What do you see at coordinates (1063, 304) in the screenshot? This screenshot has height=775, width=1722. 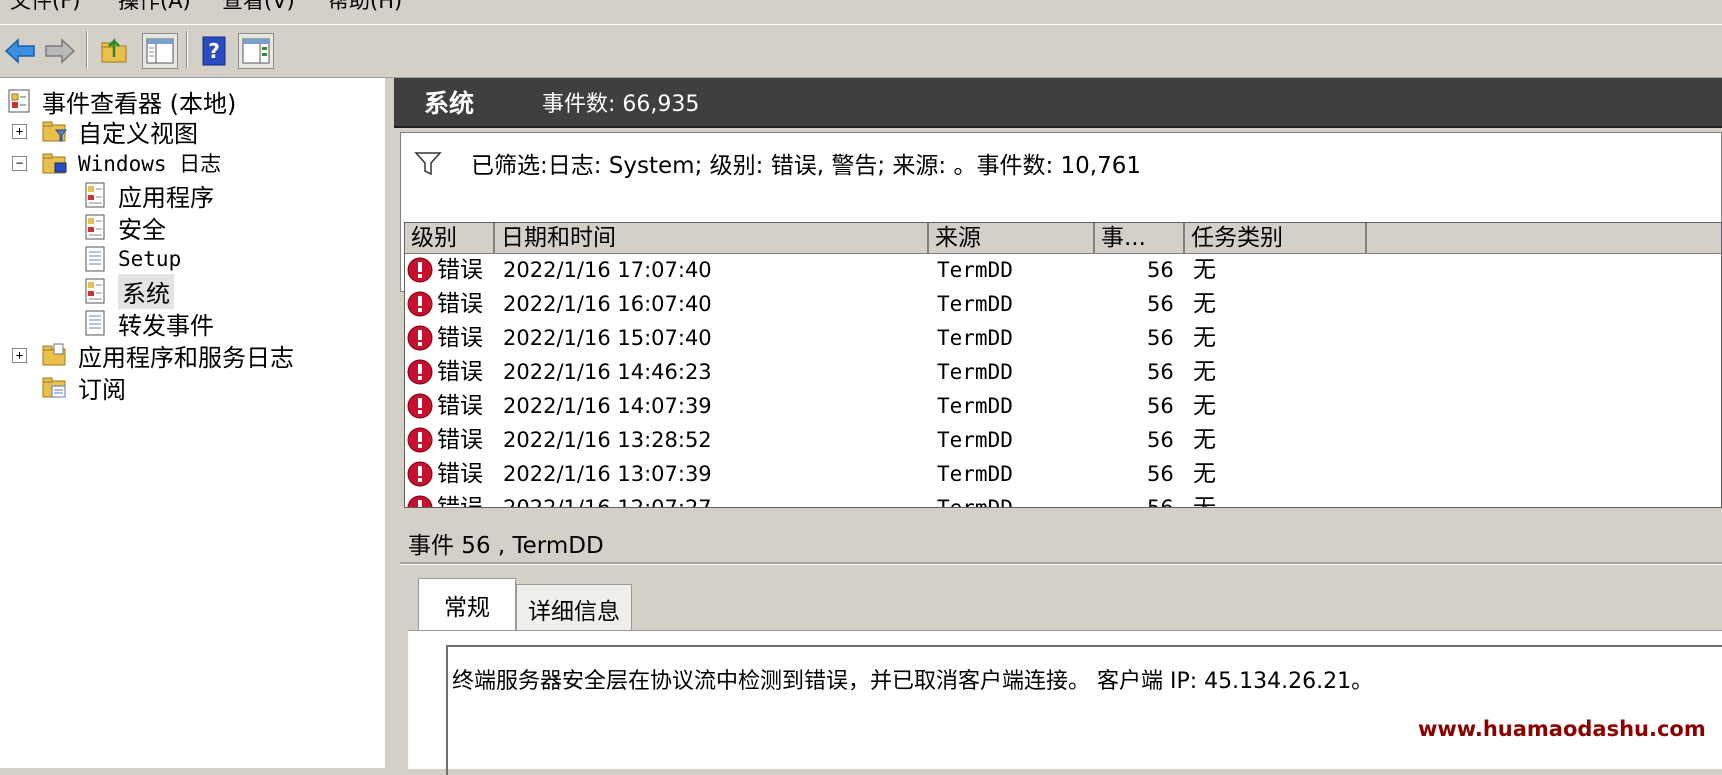 I see `table-row: 错误 2022/1/16 16:07:40 TermDD 56 无` at bounding box center [1063, 304].